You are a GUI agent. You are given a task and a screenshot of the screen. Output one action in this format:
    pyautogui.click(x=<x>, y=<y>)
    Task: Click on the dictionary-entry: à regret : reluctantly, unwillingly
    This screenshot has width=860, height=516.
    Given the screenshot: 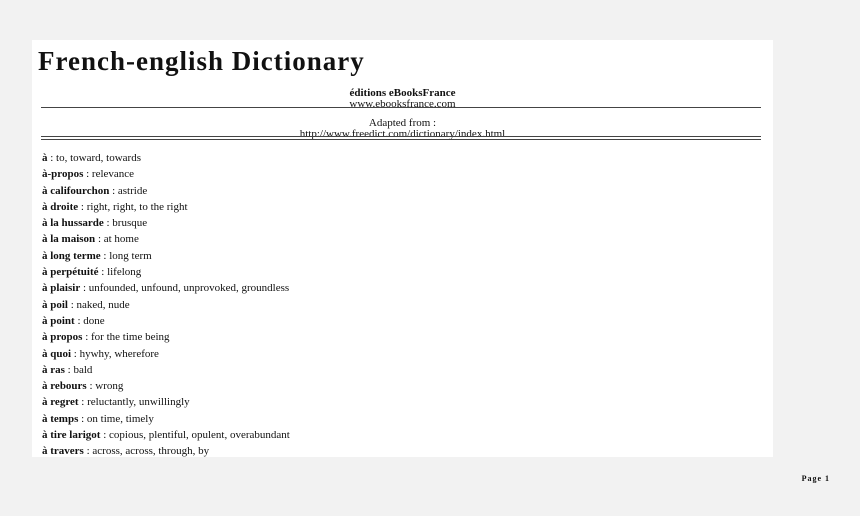 What is the action you would take?
    pyautogui.click(x=166, y=402)
    